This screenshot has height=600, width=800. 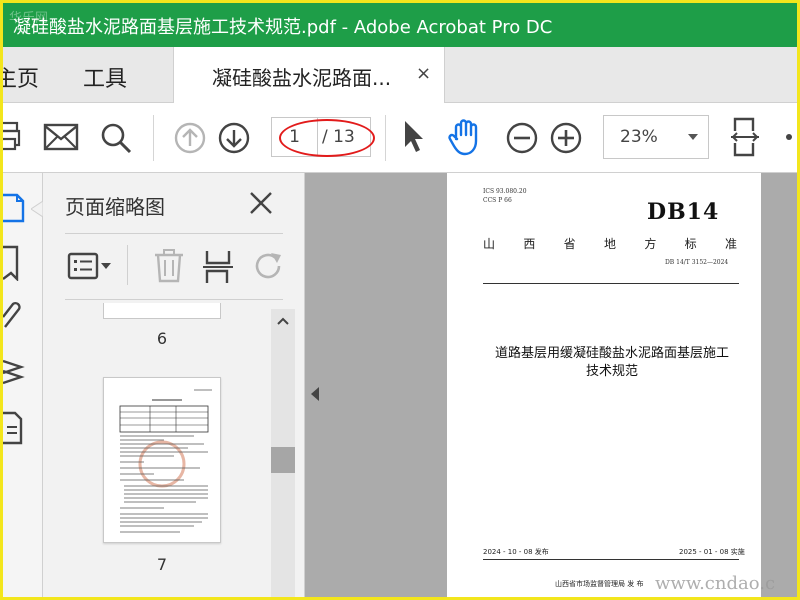 I want to click on province-standard-heading: 山 西 省 地 方 标 准, so click(x=610, y=243).